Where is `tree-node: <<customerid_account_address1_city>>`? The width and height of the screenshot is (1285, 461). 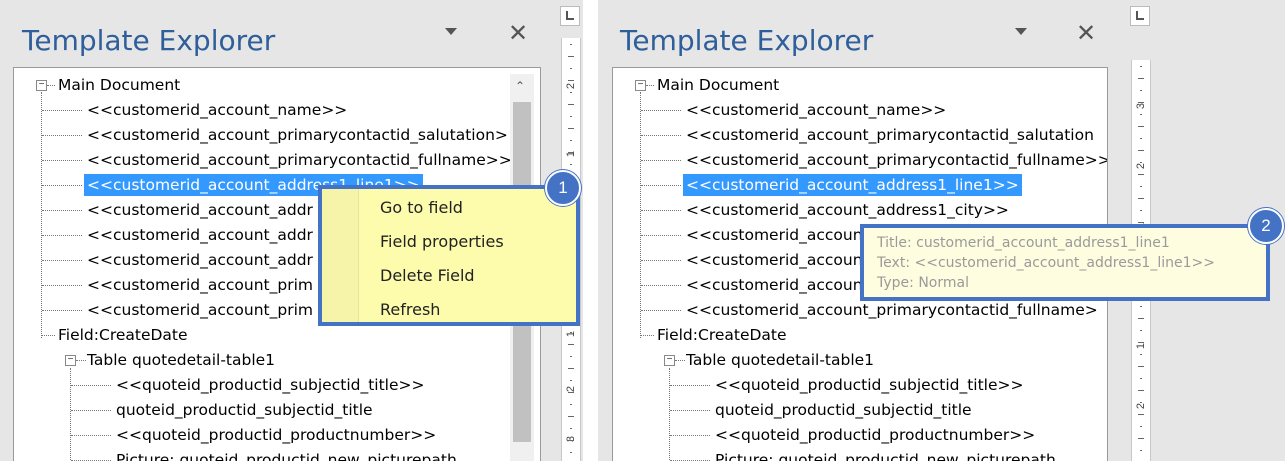
tree-node: <<customerid_account_address1_city>> is located at coordinates (847, 210).